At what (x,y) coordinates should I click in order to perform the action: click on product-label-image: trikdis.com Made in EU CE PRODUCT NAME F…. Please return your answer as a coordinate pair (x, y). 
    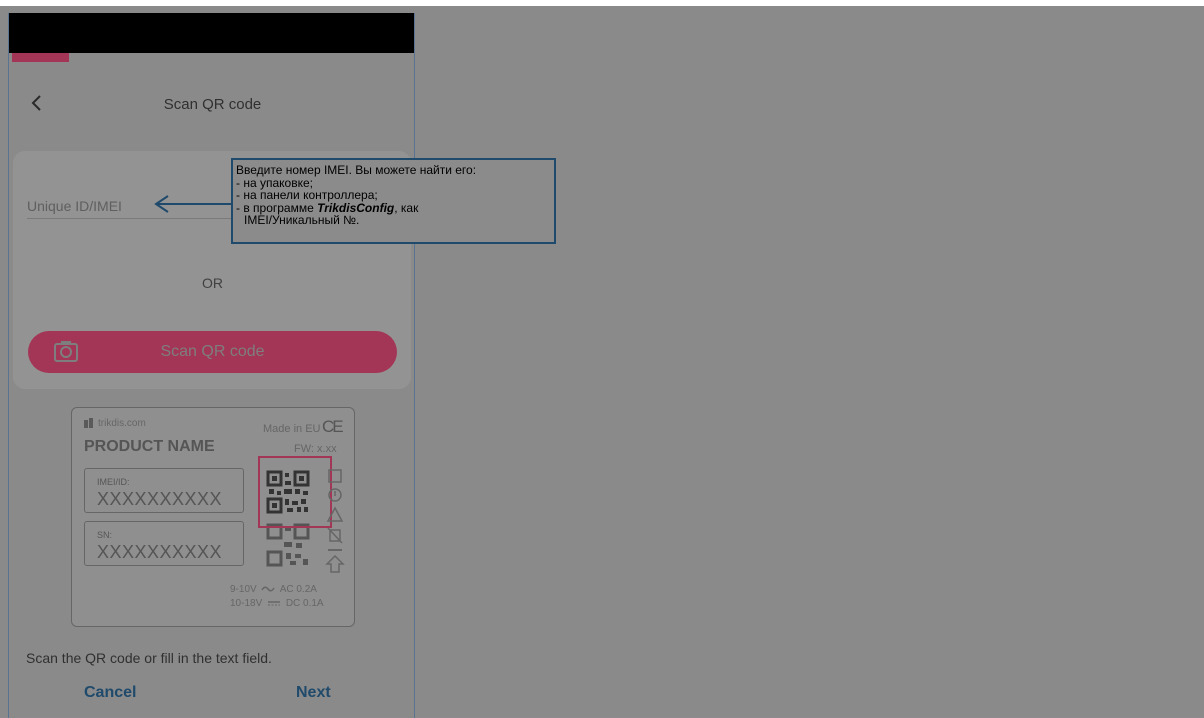
    Looking at the image, I should click on (213, 517).